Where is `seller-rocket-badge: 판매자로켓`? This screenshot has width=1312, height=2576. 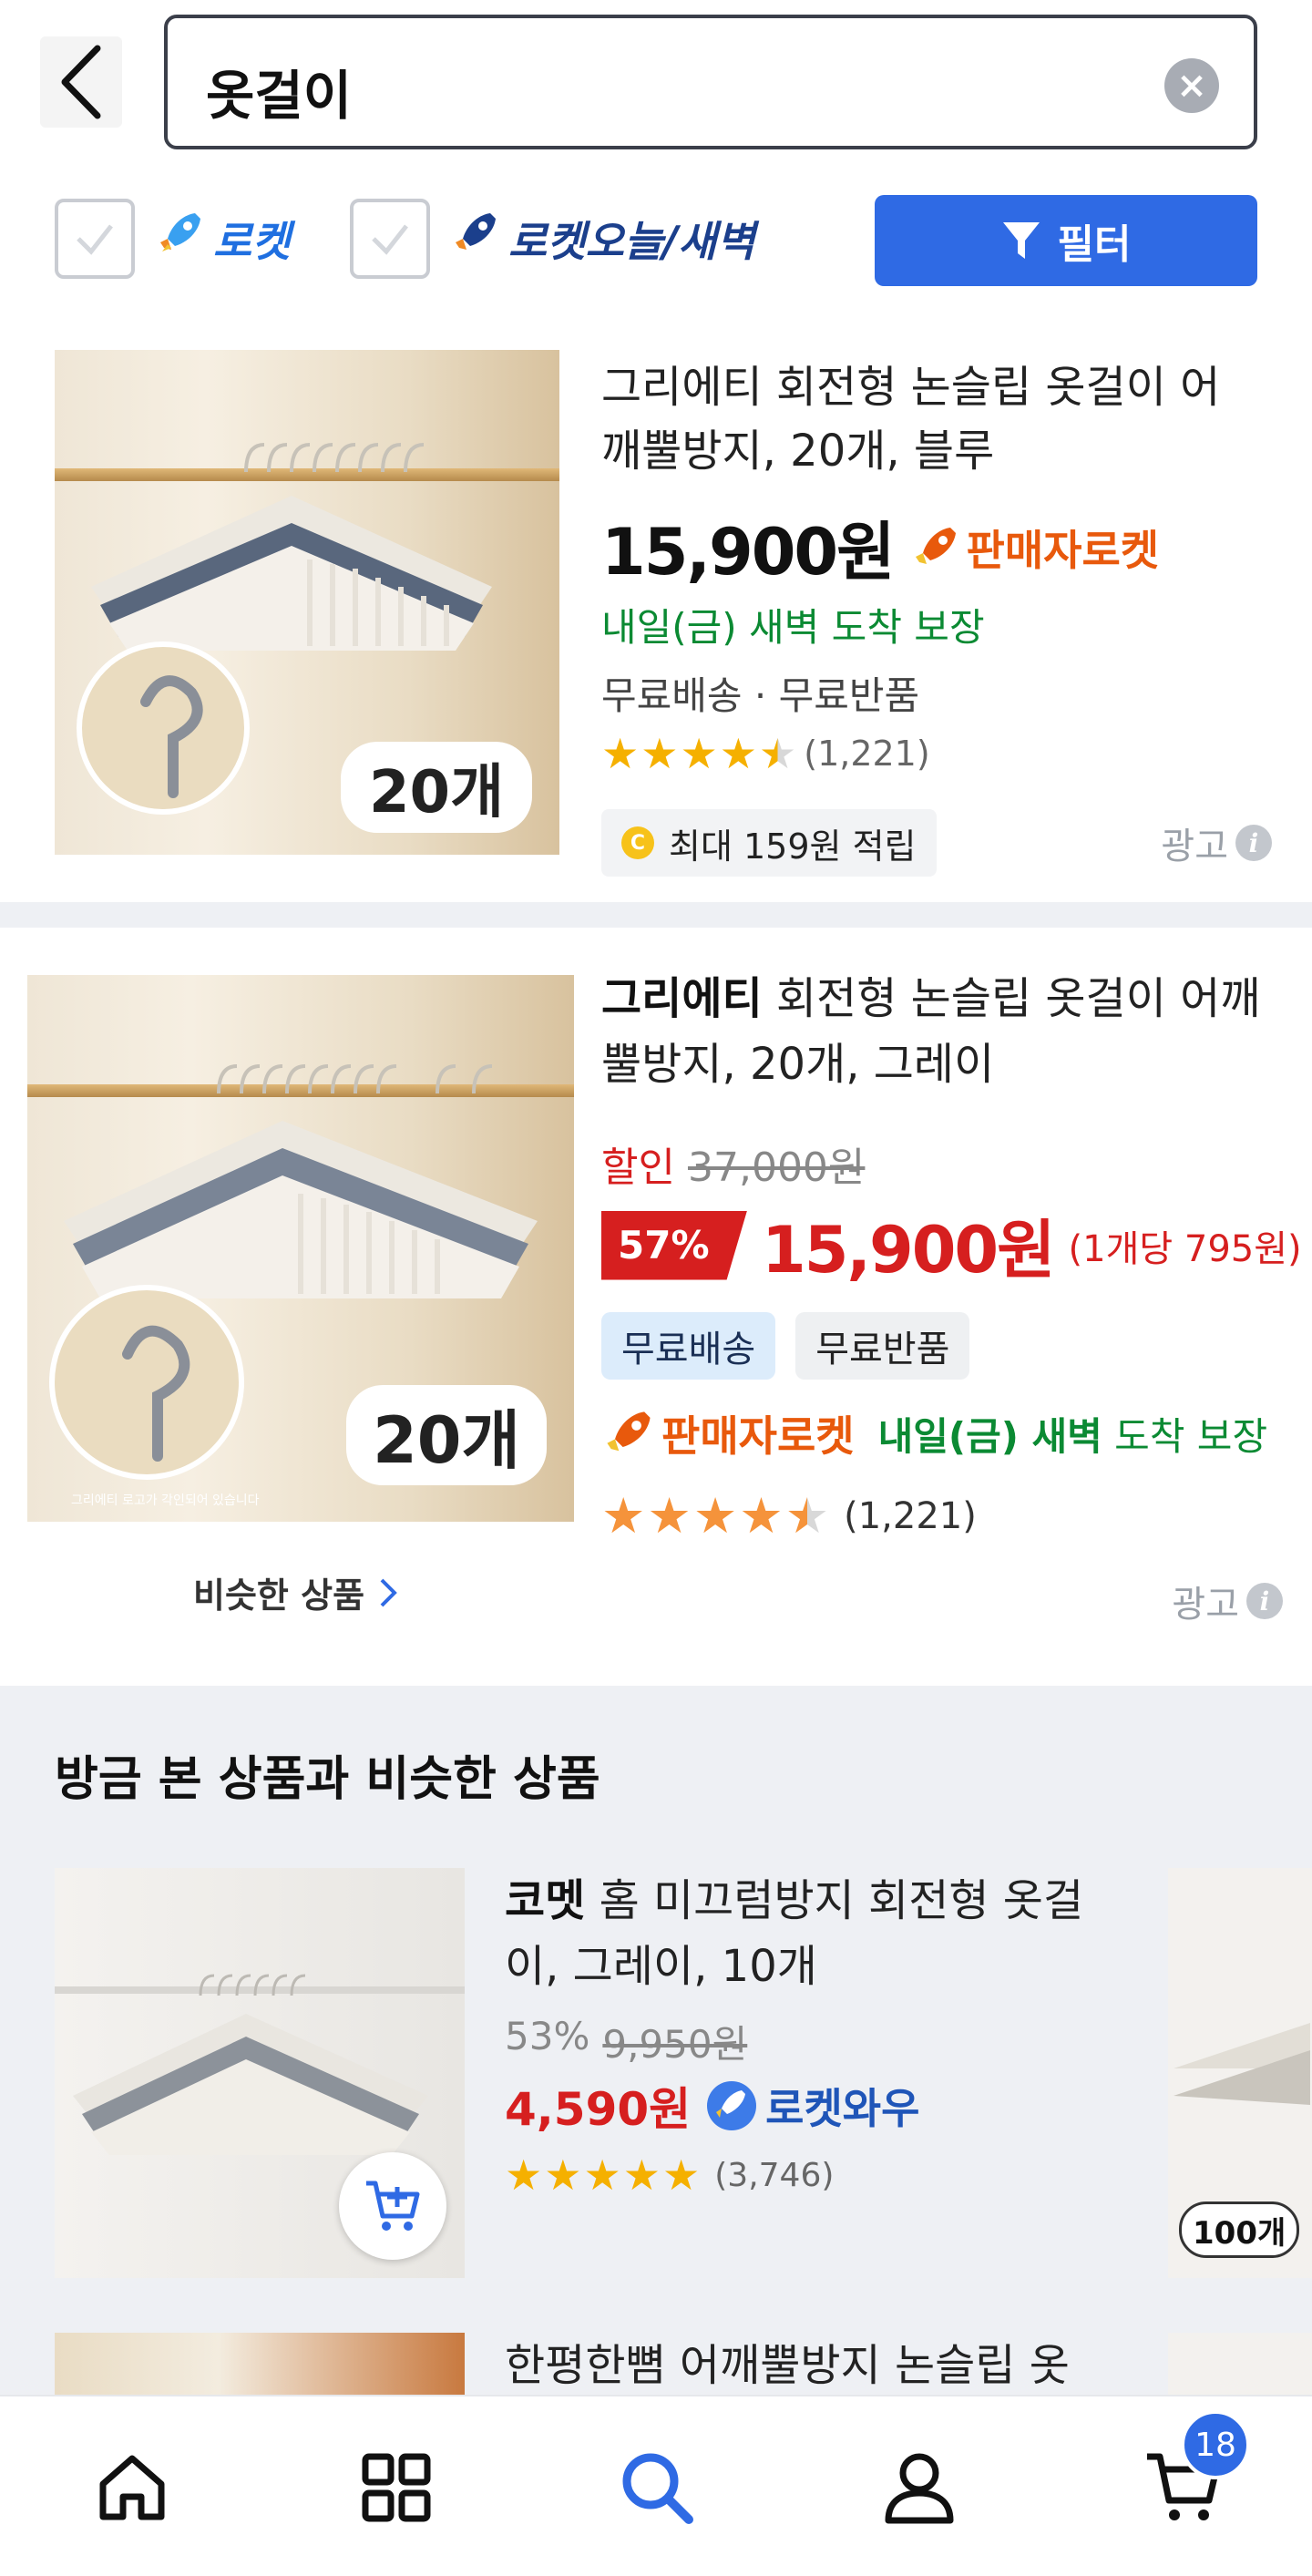
seller-rocket-badge: 판매자로켓 is located at coordinates (1035, 548).